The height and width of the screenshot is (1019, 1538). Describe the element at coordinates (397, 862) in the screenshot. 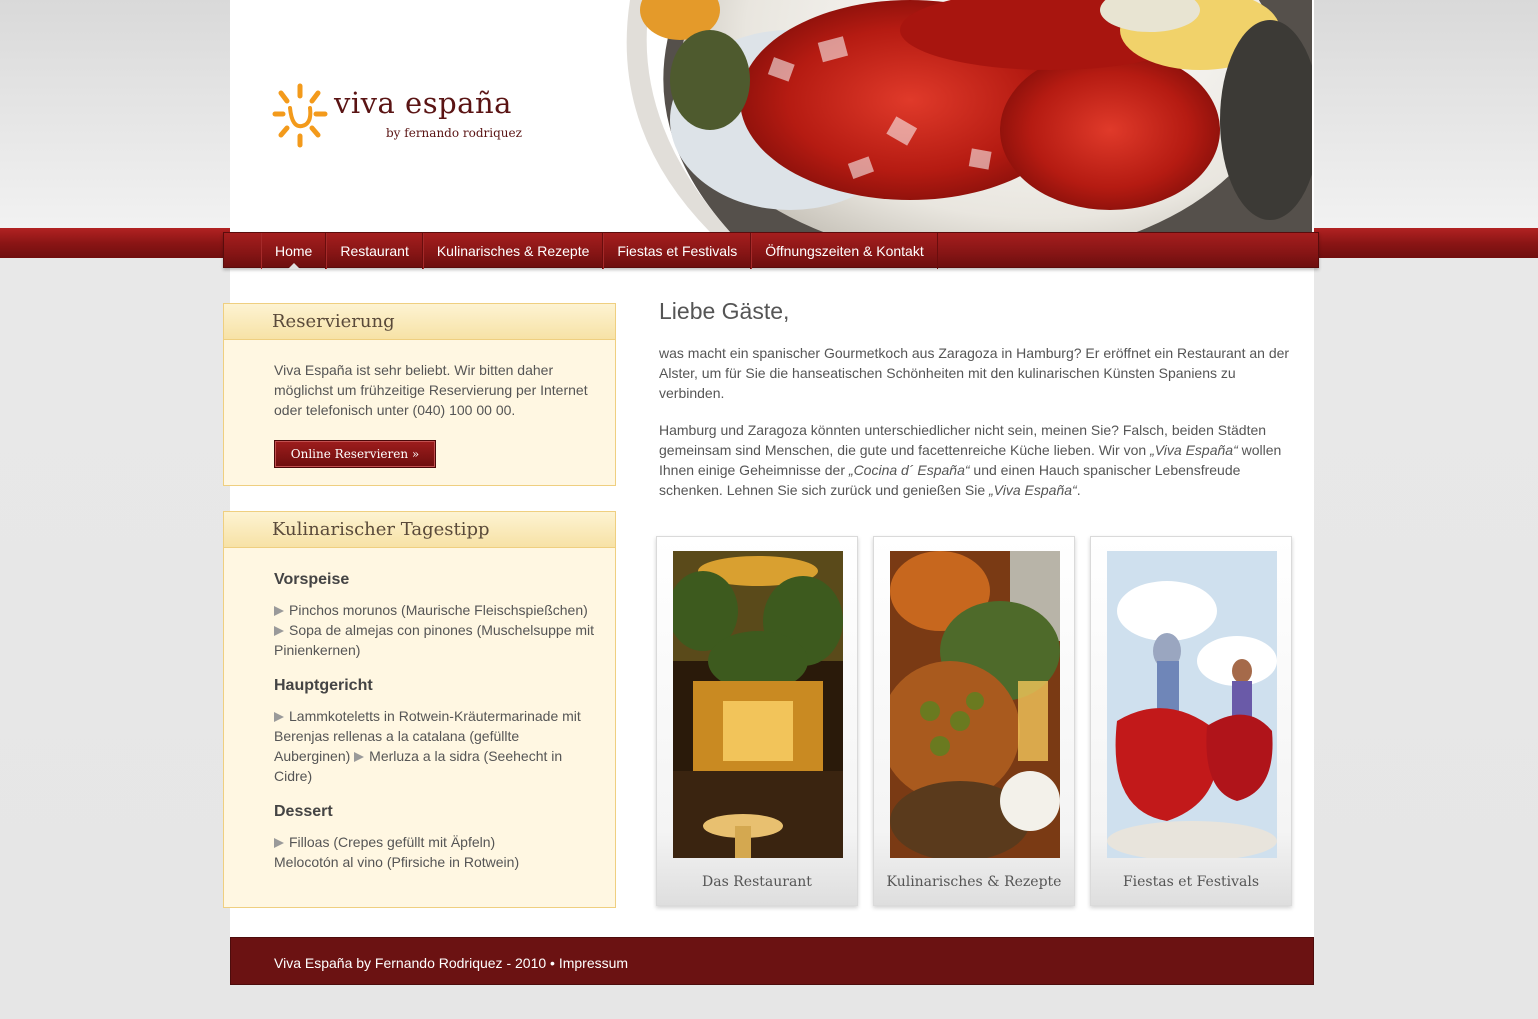

I see `tip-item: Melocotón al vino (Pfirsiche in Rotwein)` at that location.